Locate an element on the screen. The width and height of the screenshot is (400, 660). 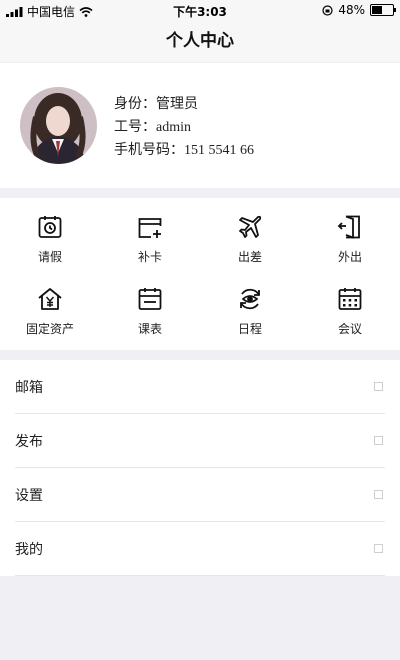
grid-item-fixed-assets: 固定资产 is located at coordinates (50, 305).